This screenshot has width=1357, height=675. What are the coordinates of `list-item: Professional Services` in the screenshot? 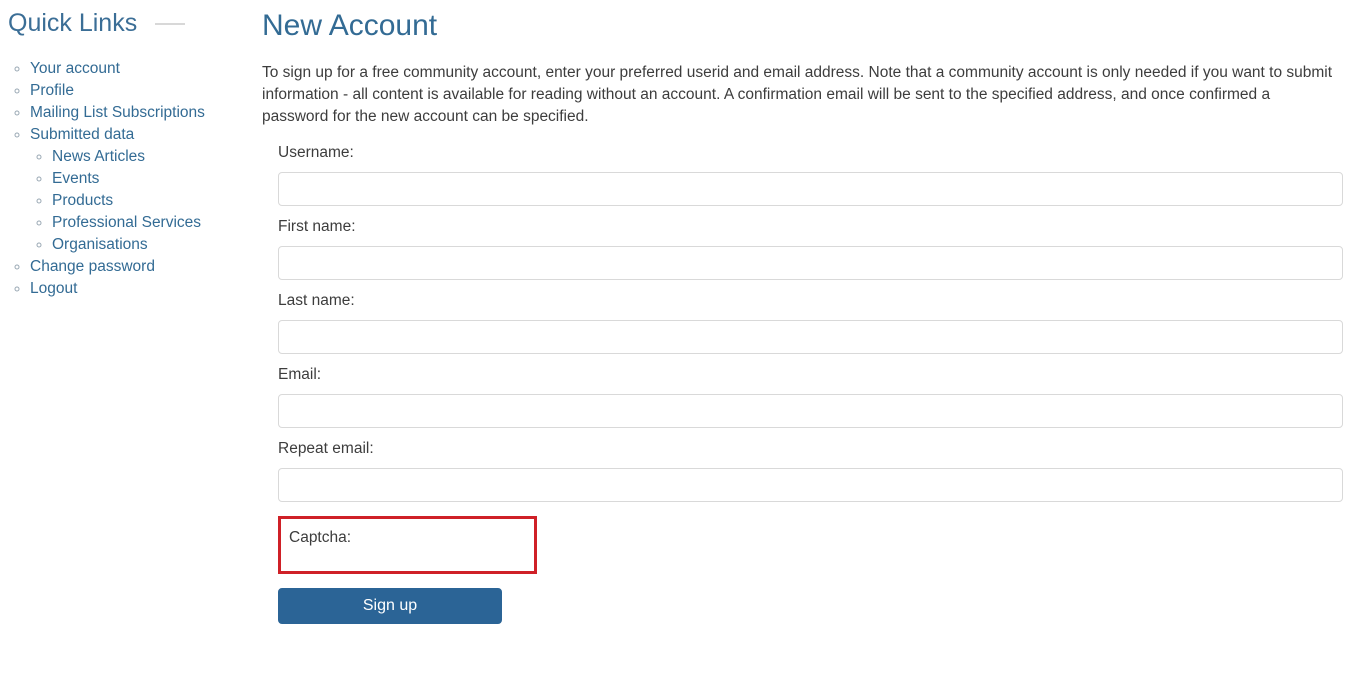 It's located at (156, 223).